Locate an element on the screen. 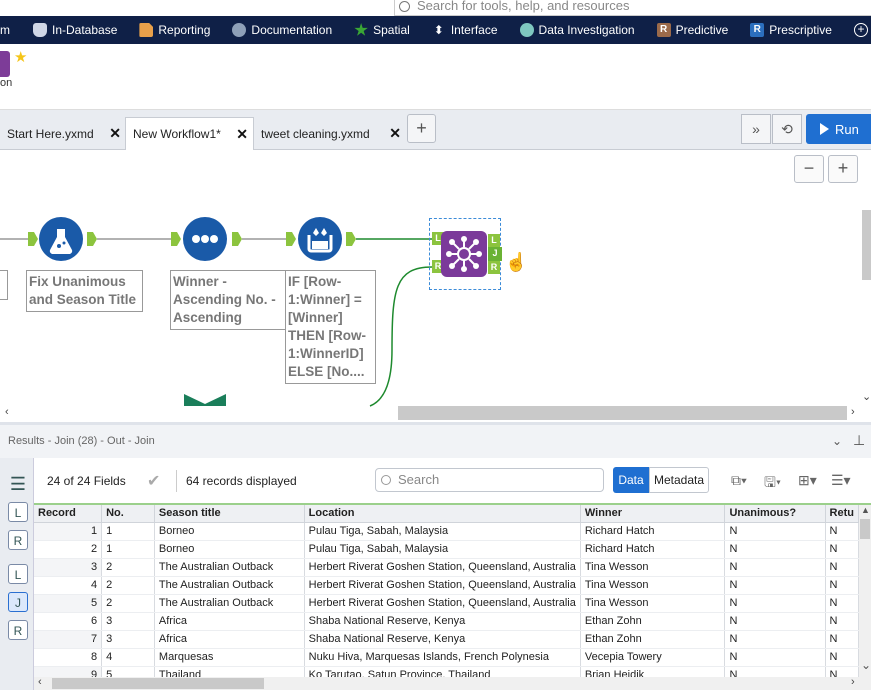 The height and width of the screenshot is (690, 871). list-view-icon: ☰ is located at coordinates (18, 484).